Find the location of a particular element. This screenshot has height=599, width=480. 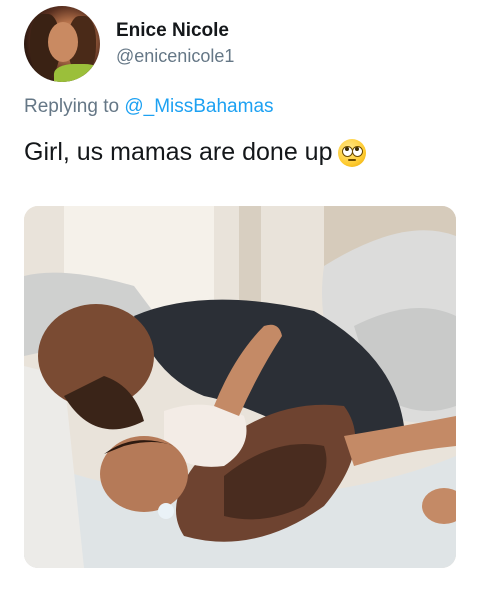

avatar-shirt is located at coordinates (77, 73).